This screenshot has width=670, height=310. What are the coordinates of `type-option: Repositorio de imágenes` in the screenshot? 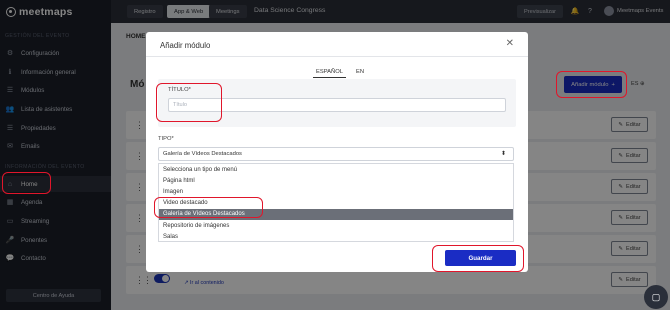 It's located at (336, 225).